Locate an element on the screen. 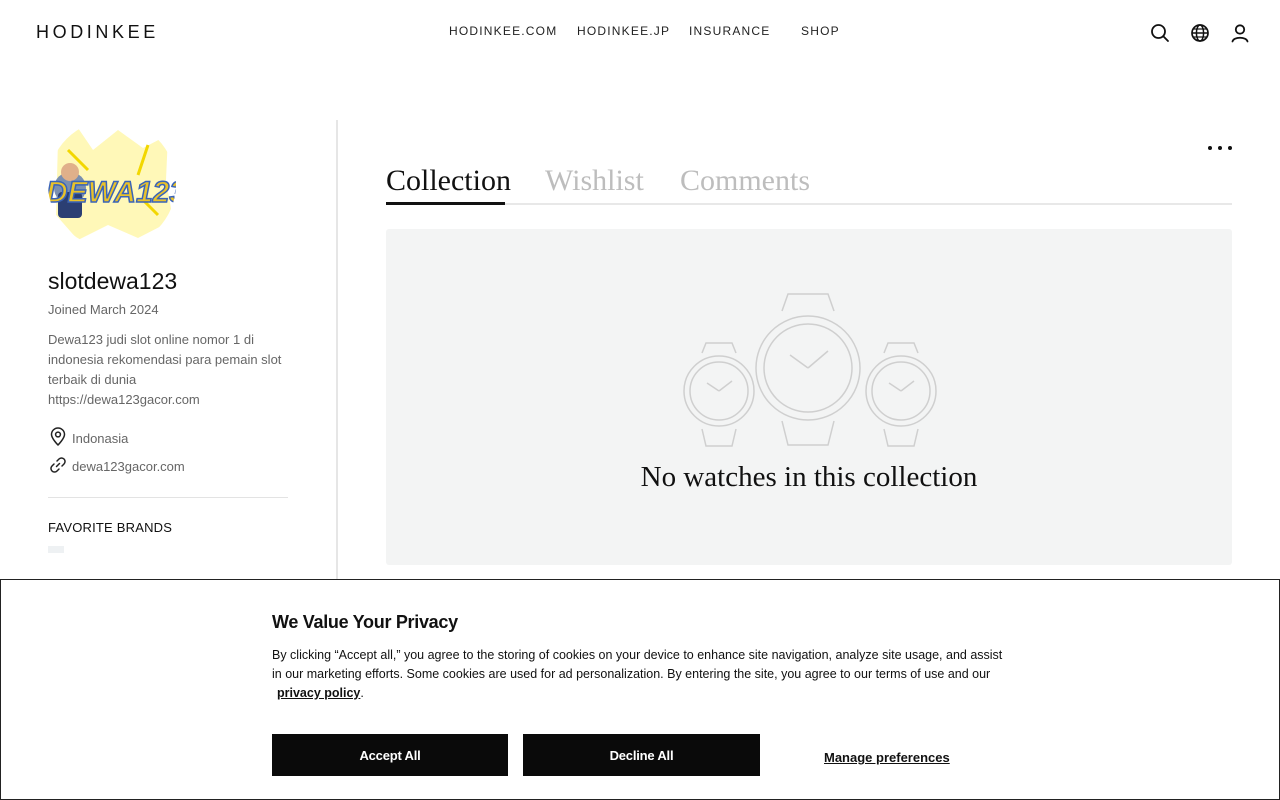 The image size is (1280, 800). website-row: dewa123gacor.com is located at coordinates (116, 466).